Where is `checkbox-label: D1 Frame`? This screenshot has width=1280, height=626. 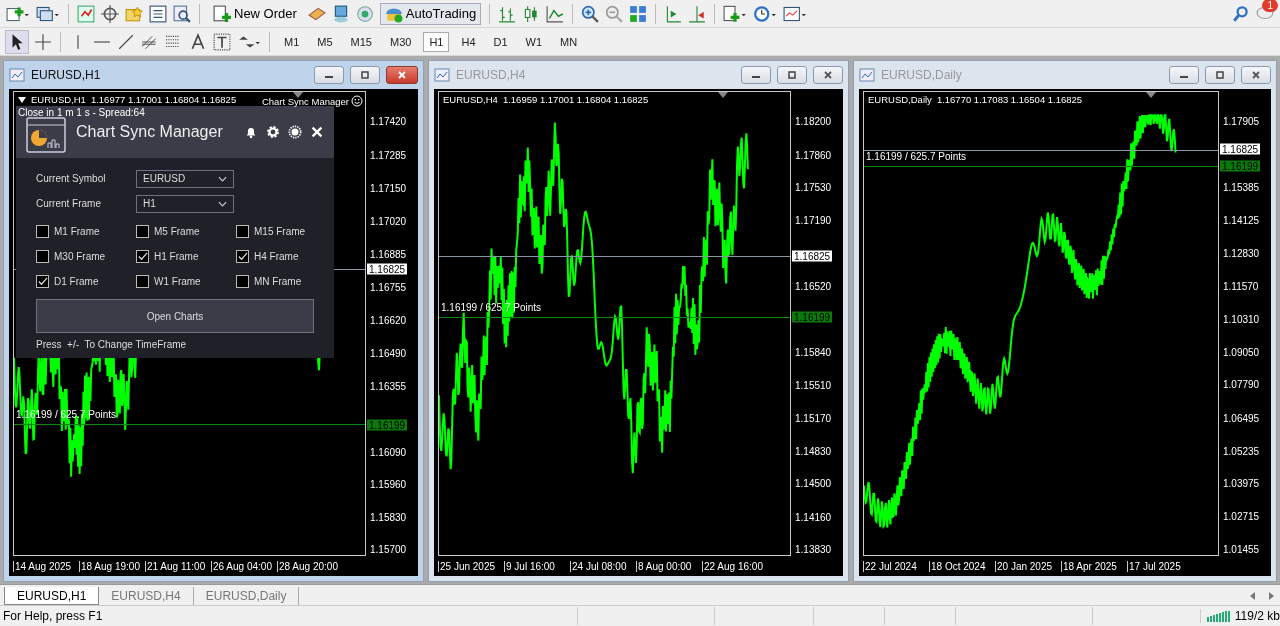
checkbox-label: D1 Frame is located at coordinates (76, 281).